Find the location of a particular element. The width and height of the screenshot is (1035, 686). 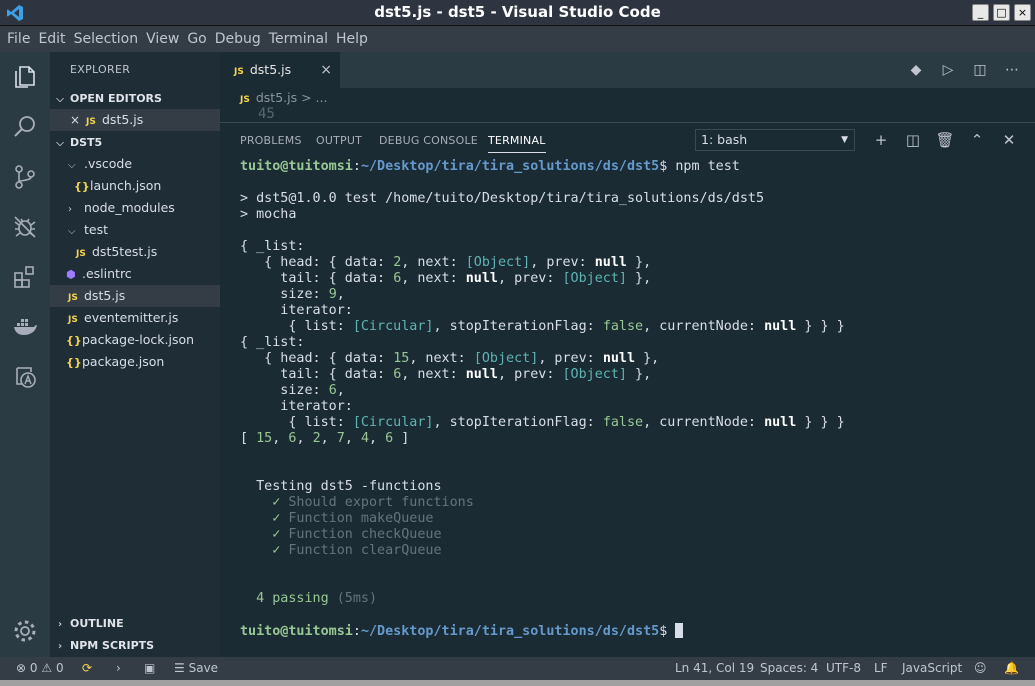

tree-item-package-lock-json: {}package-lock.json is located at coordinates (135, 340).